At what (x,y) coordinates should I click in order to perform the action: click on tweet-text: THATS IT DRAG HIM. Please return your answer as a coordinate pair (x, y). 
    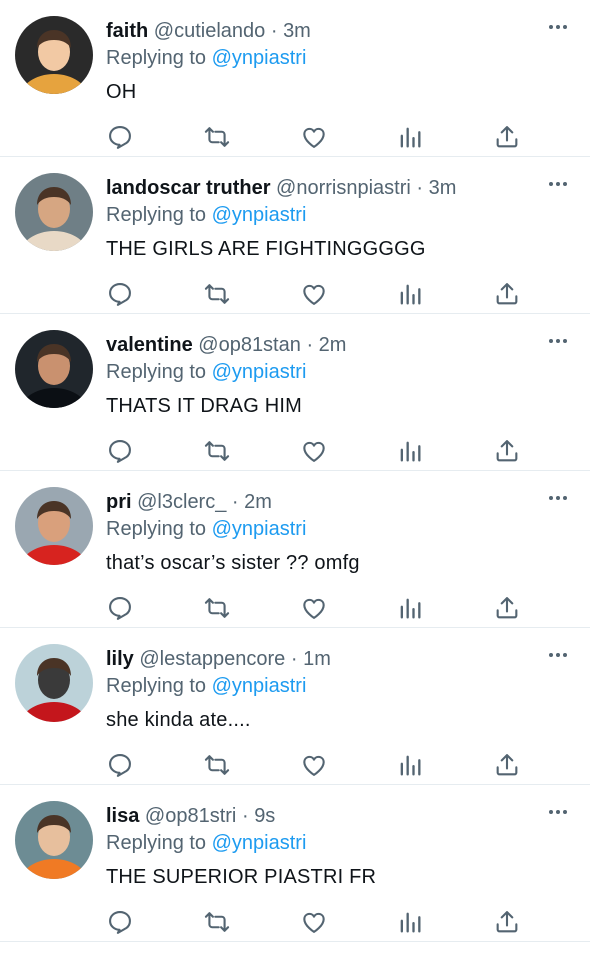
    Looking at the image, I should click on (204, 406).